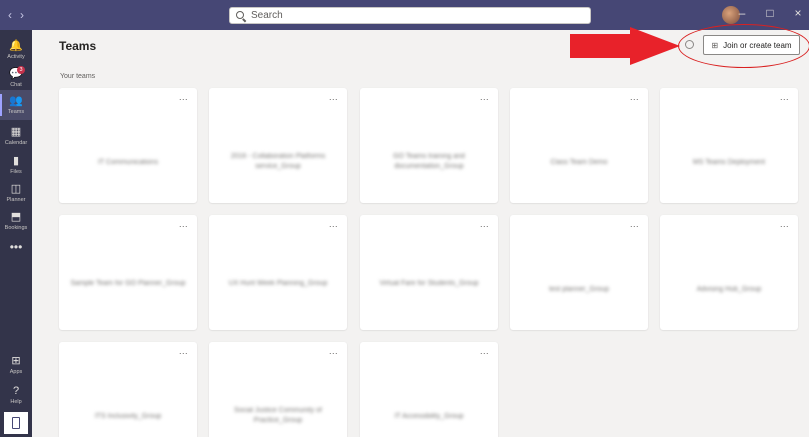  What do you see at coordinates (128, 283) in the screenshot?
I see `team-name: Sample Team for GO Planner_Group` at bounding box center [128, 283].